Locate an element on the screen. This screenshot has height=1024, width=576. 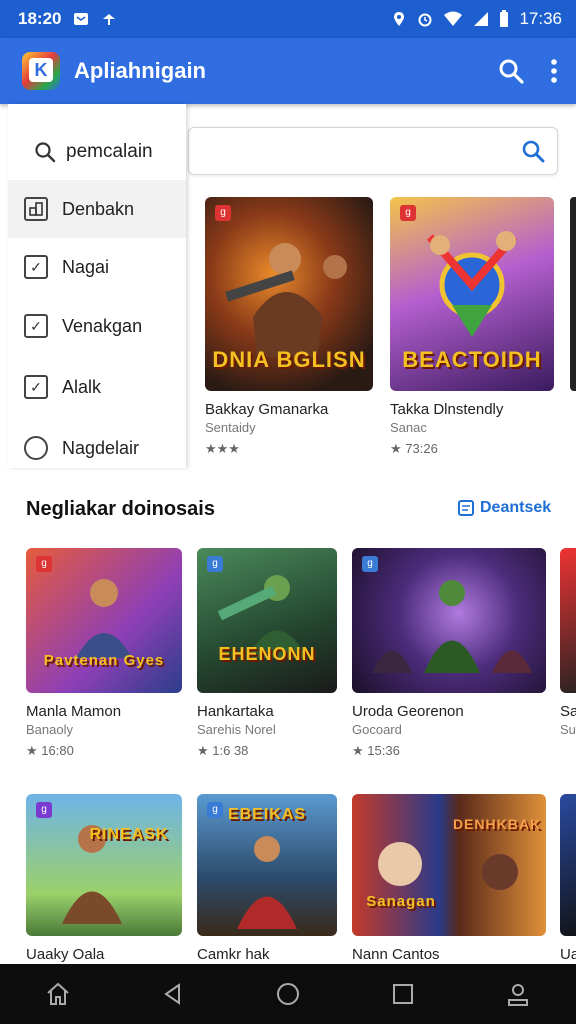
game-art-title: EHENONN is located at coordinates (267, 654).